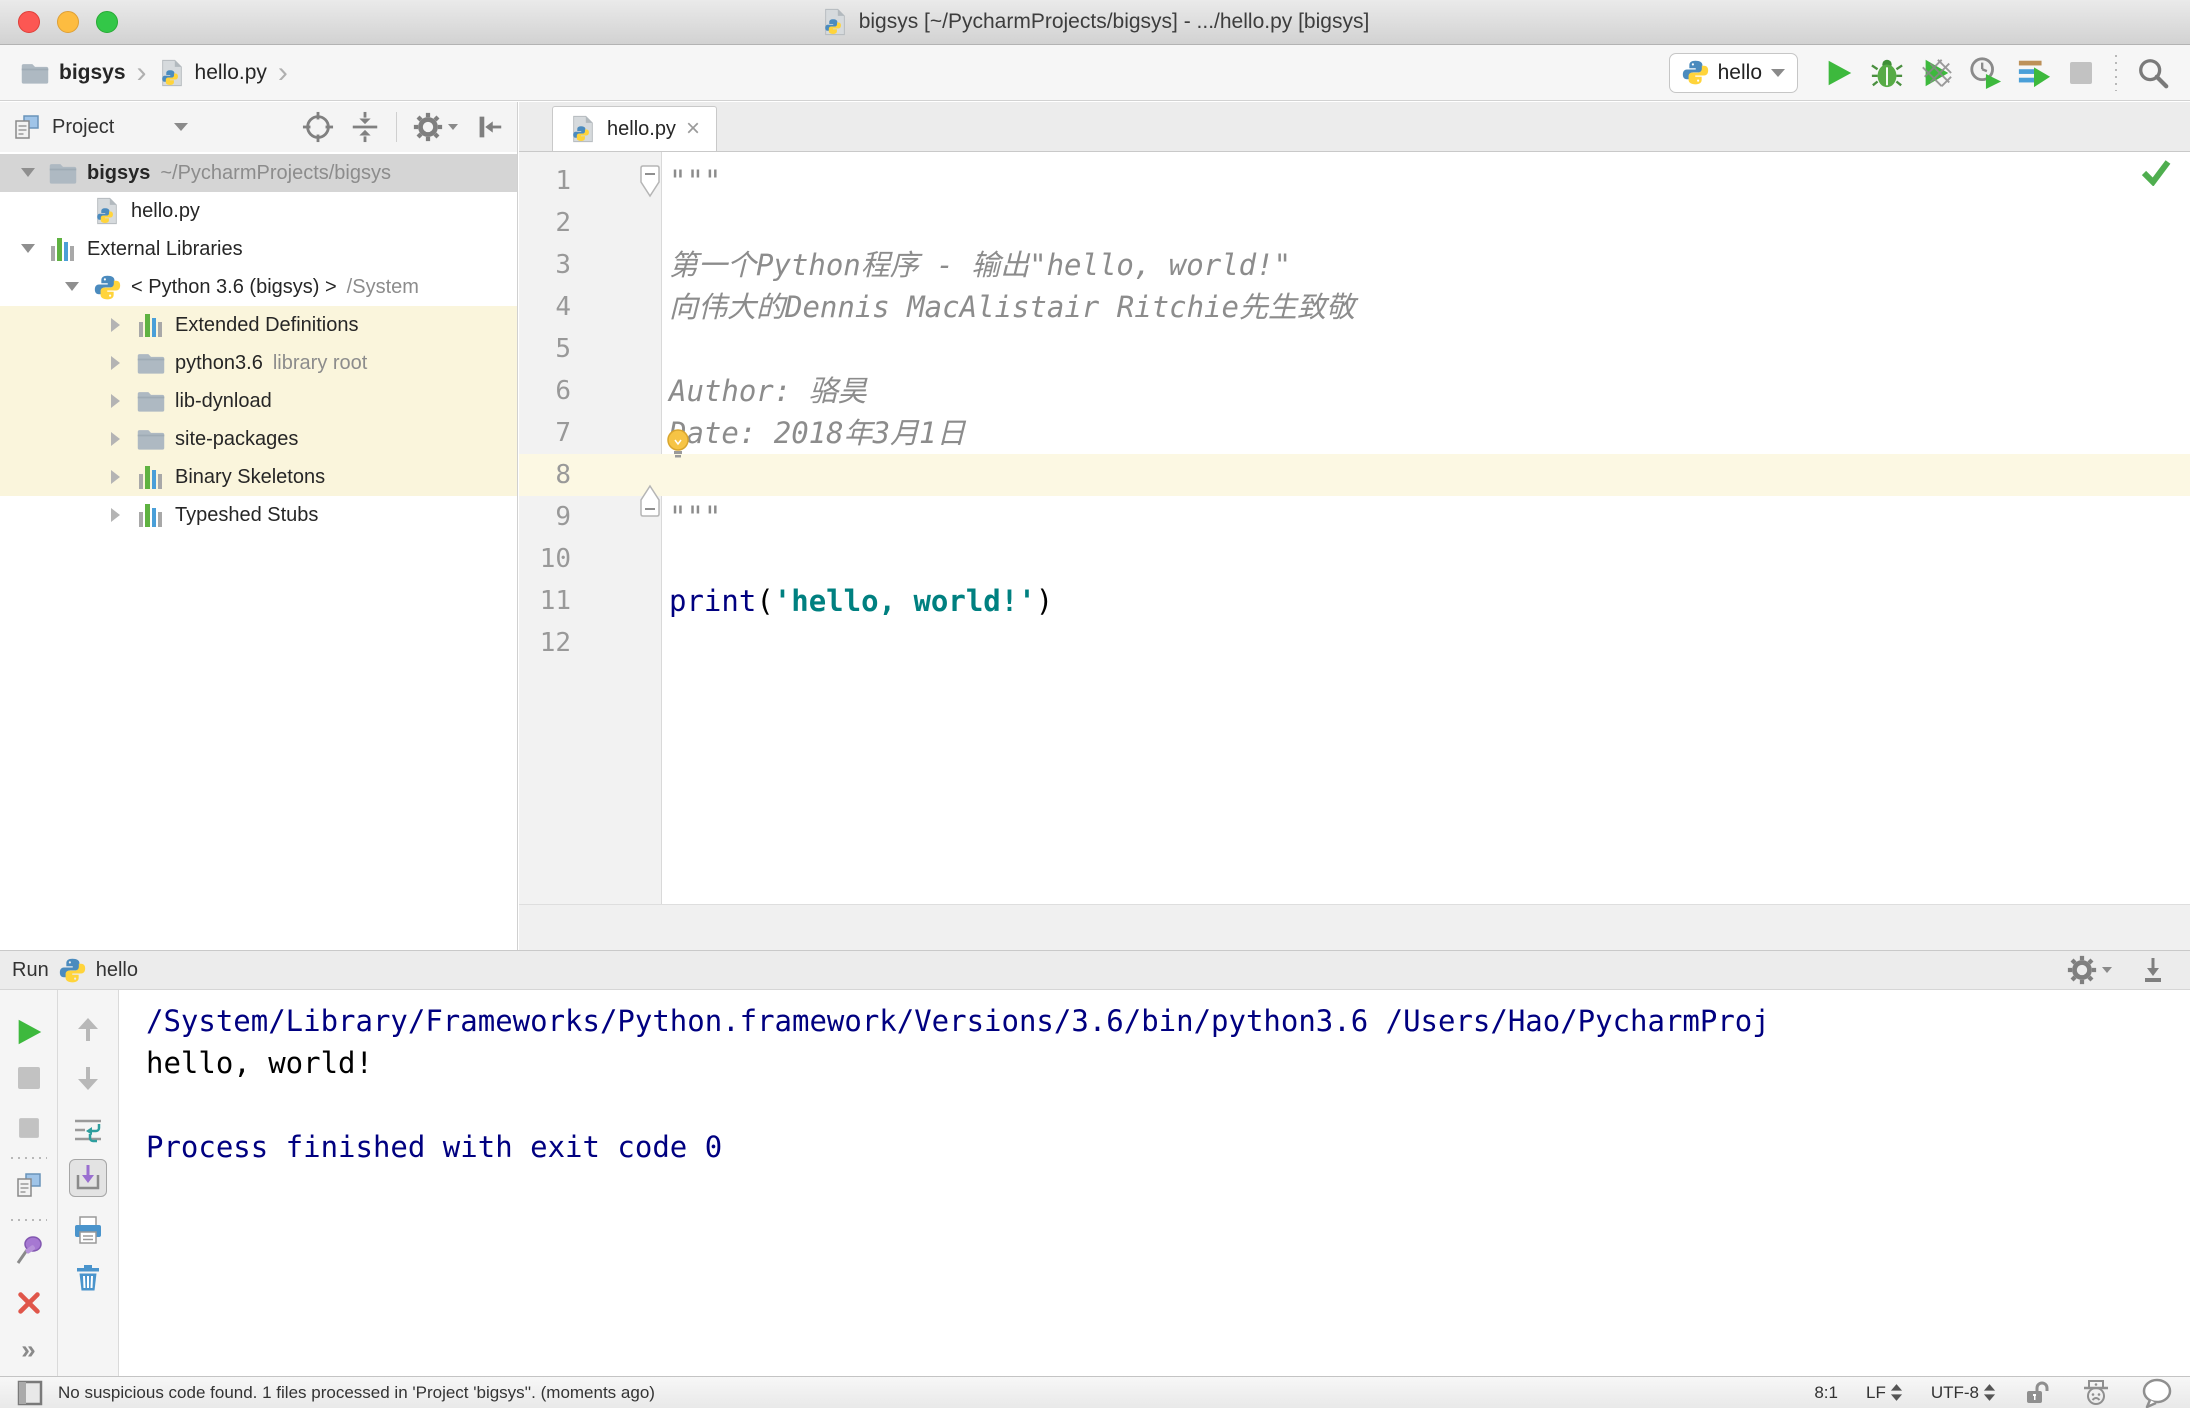 The height and width of the screenshot is (1408, 2190). What do you see at coordinates (29, 1303) in the screenshot?
I see `close-run-panel-button` at bounding box center [29, 1303].